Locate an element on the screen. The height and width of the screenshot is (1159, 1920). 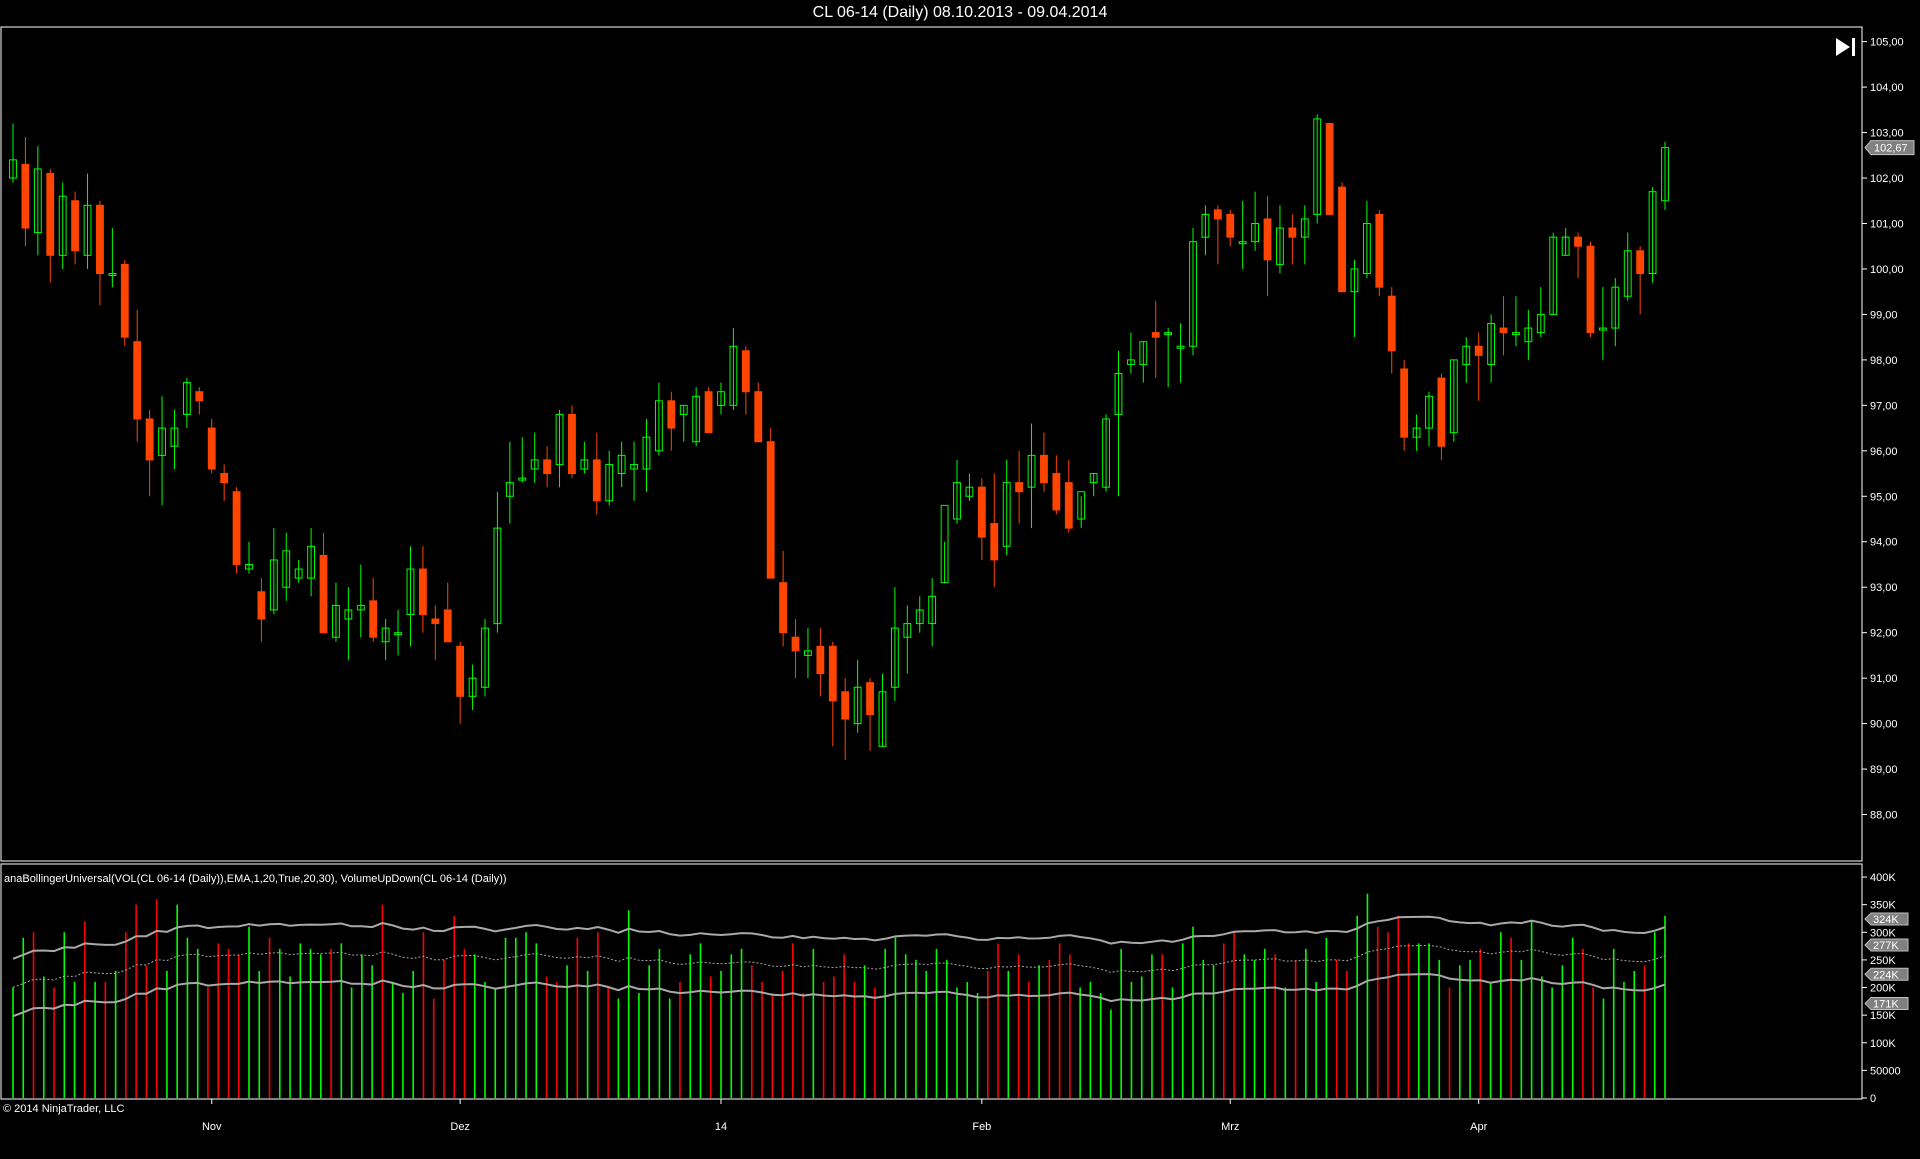
volume-tick-label: 350K is located at coordinates (1883, 906).